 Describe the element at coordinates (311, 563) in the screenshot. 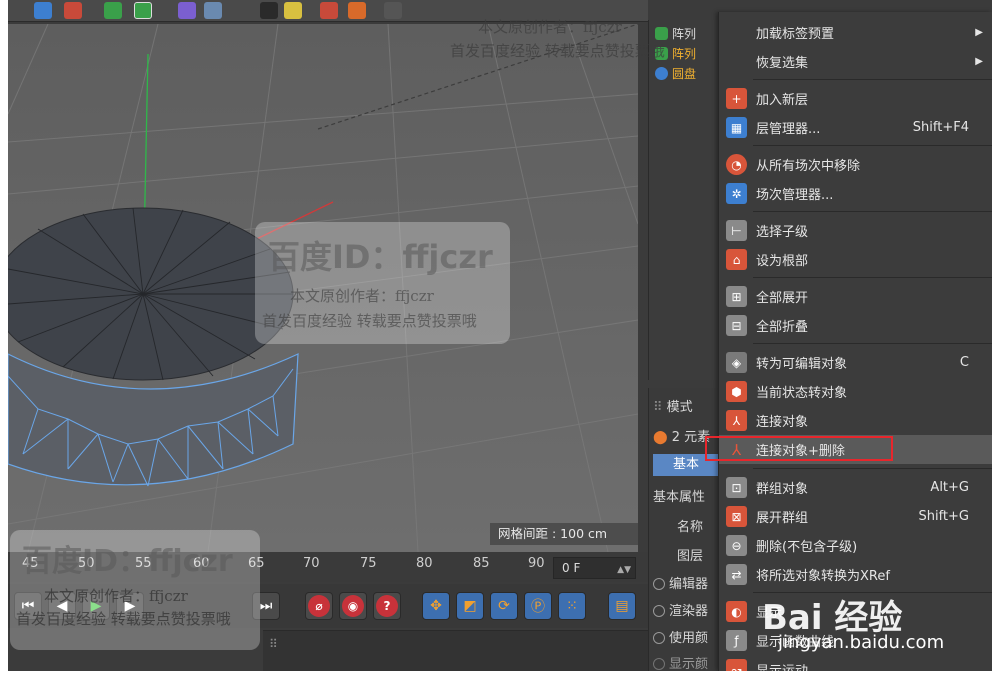

I see `timeline-tick: 70` at that location.